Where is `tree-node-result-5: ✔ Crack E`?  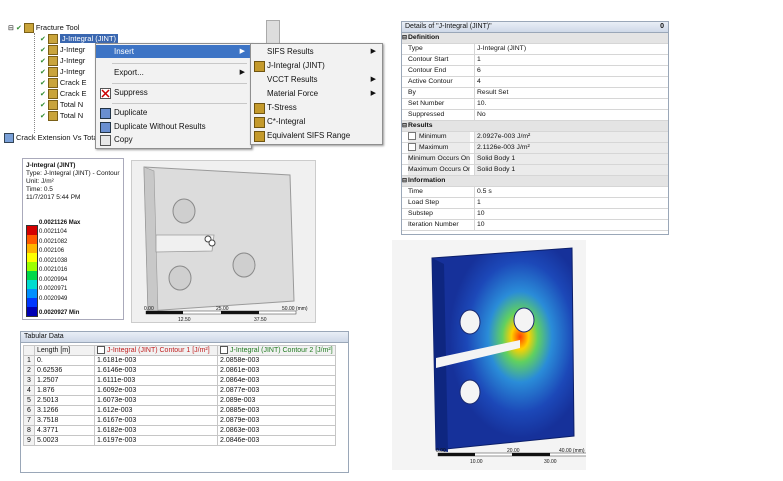
tree-node-result-5: ✔ Crack E is located at coordinates (63, 94).